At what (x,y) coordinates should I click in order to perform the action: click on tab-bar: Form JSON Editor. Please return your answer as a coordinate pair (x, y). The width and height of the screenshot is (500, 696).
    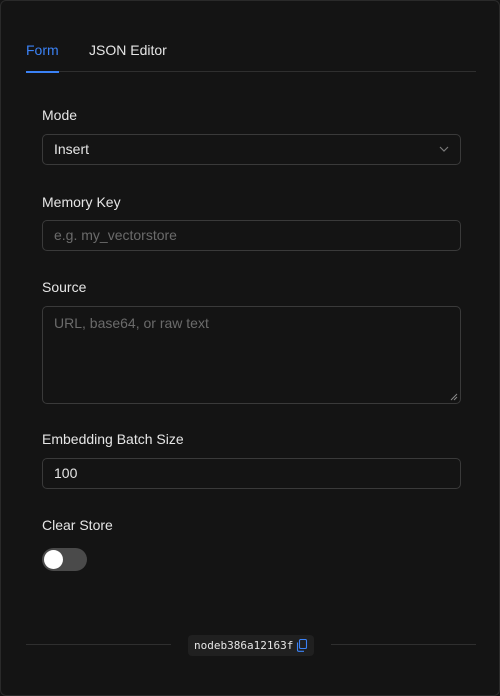
    Looking at the image, I should click on (251, 56).